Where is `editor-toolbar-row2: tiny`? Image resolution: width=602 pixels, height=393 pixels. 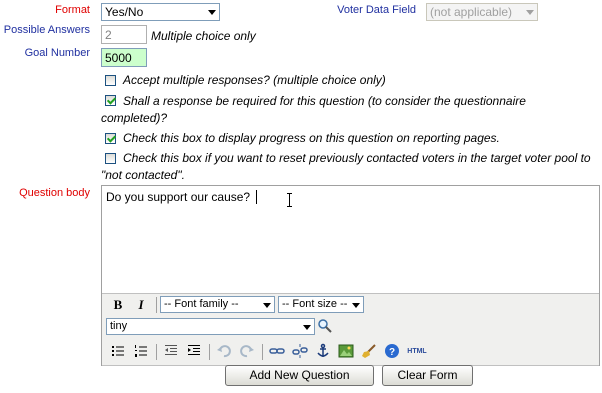
editor-toolbar-row2: tiny is located at coordinates (350, 327).